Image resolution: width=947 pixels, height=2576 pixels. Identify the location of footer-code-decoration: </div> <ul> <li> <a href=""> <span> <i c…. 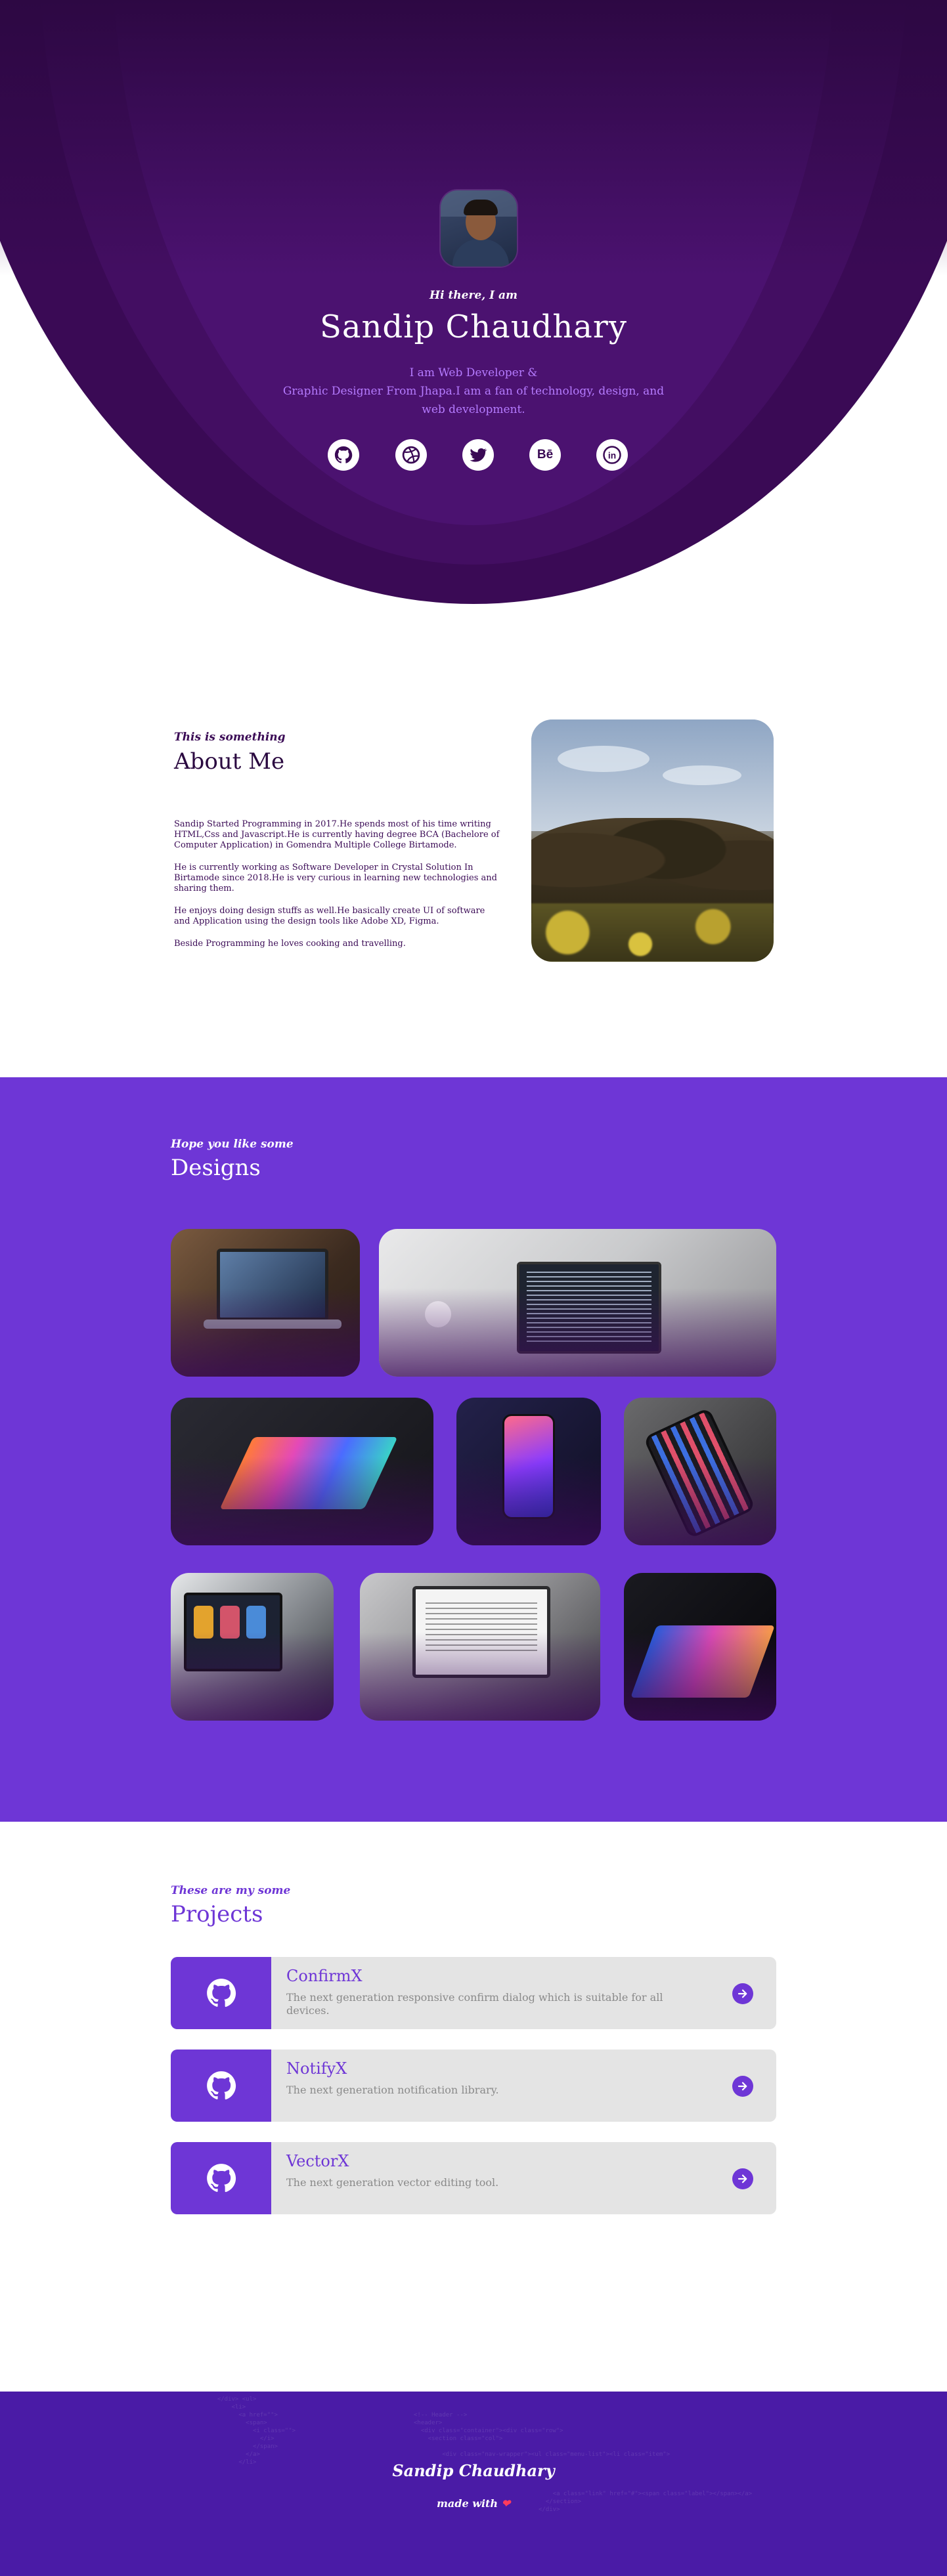
(256, 2431).